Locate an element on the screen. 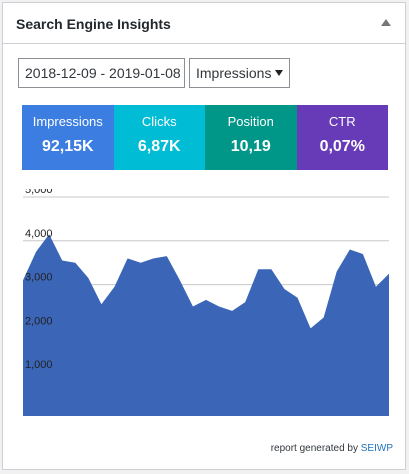  widget-title: Search Engine Insights is located at coordinates (93, 24).